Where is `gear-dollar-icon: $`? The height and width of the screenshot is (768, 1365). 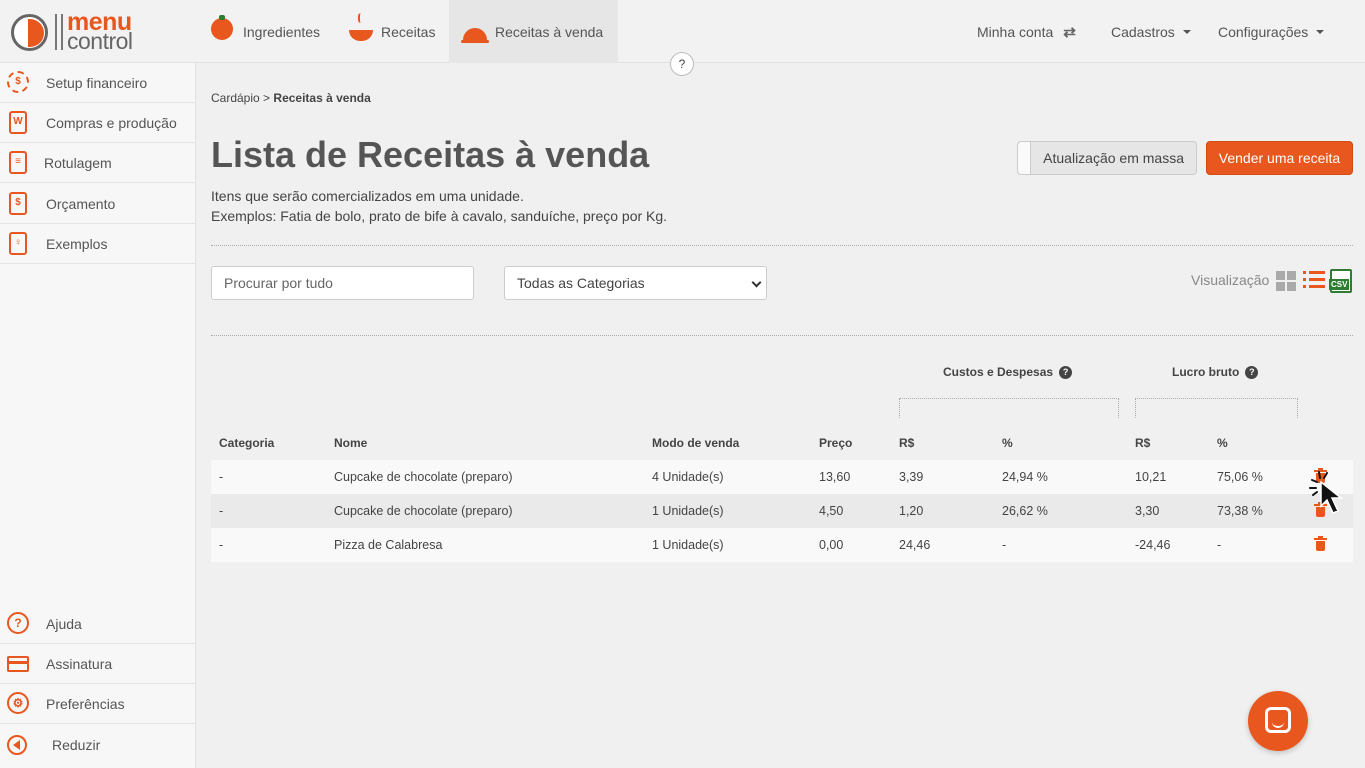 gear-dollar-icon: $ is located at coordinates (18, 82).